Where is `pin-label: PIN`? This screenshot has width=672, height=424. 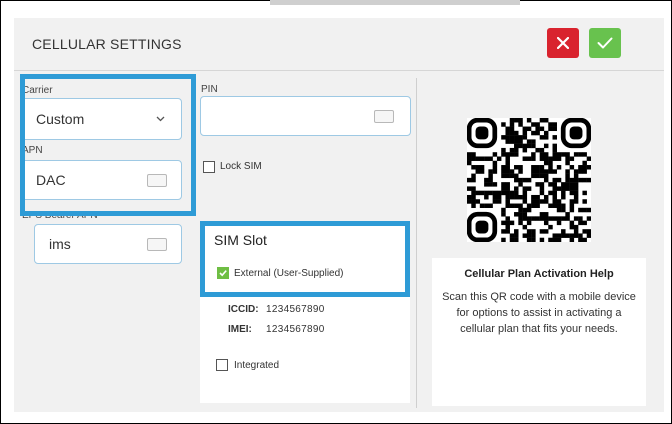 pin-label: PIN is located at coordinates (209, 89).